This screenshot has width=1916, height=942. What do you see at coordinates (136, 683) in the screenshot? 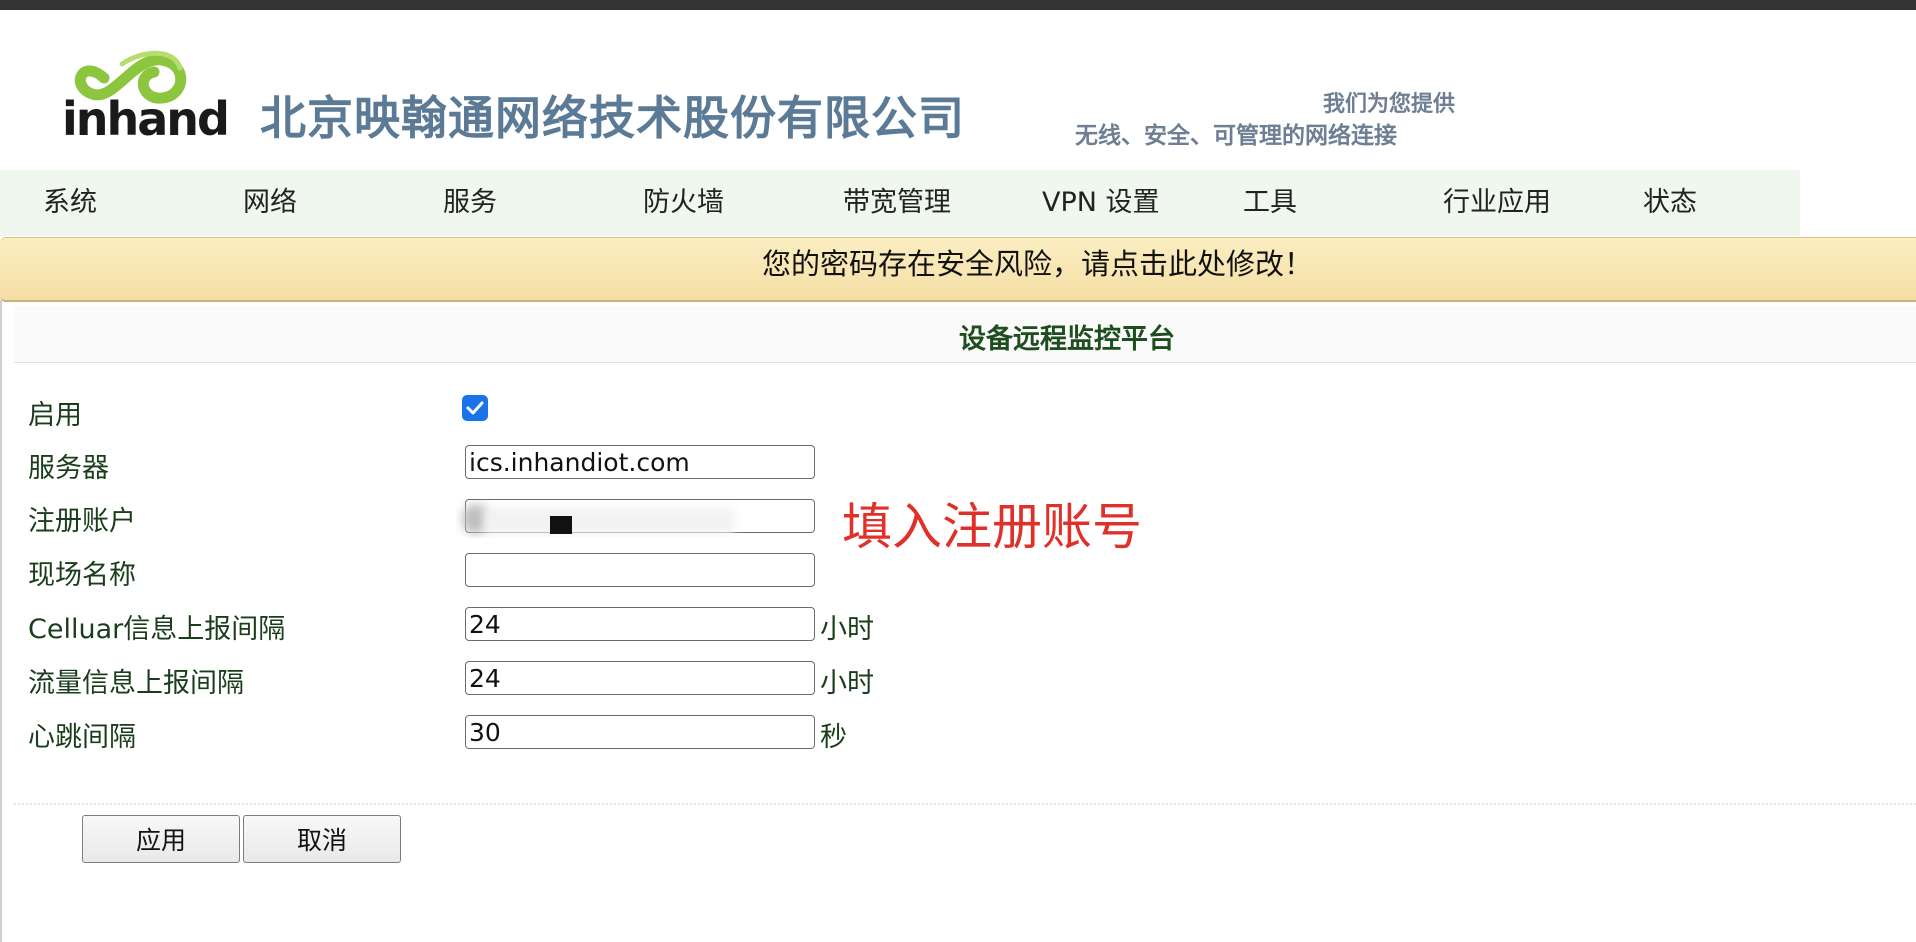
I see `traffic-interval-label: 流量信息上报间隔` at bounding box center [136, 683].